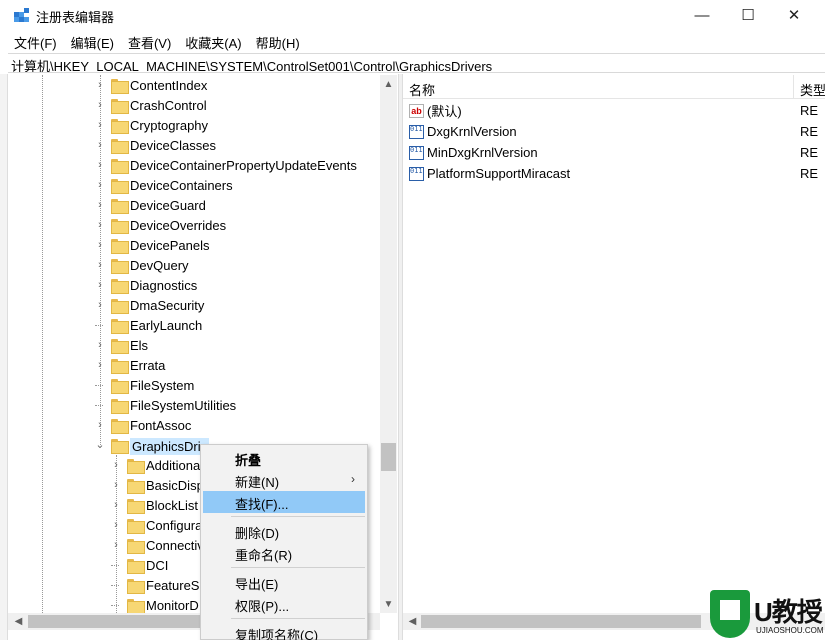  I want to click on tree-item-label: DeviceContainerPropertyUpdateEvents, so click(243, 165).